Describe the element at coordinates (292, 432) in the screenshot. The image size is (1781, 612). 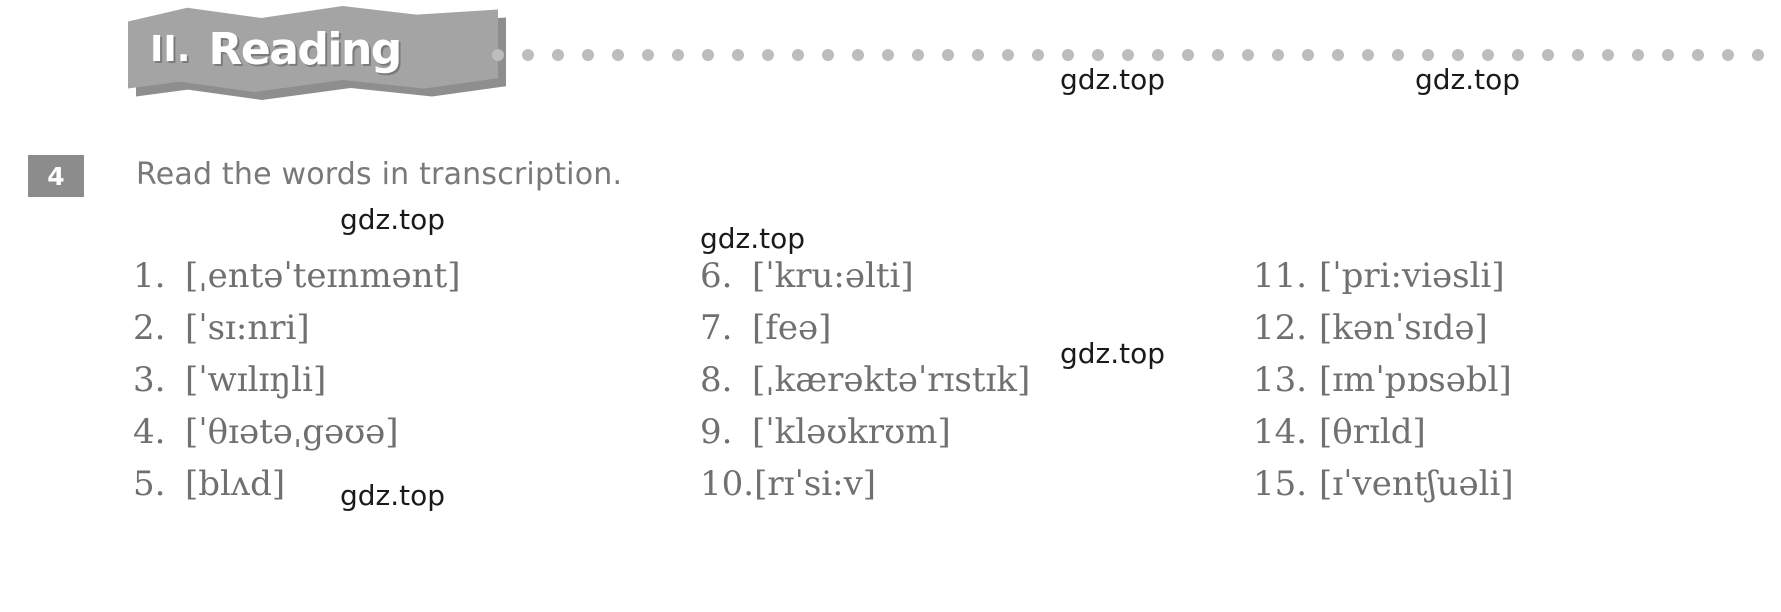
I see `transcription-item-ipa: [ˈθɪətəˌgəʊə]` at that location.